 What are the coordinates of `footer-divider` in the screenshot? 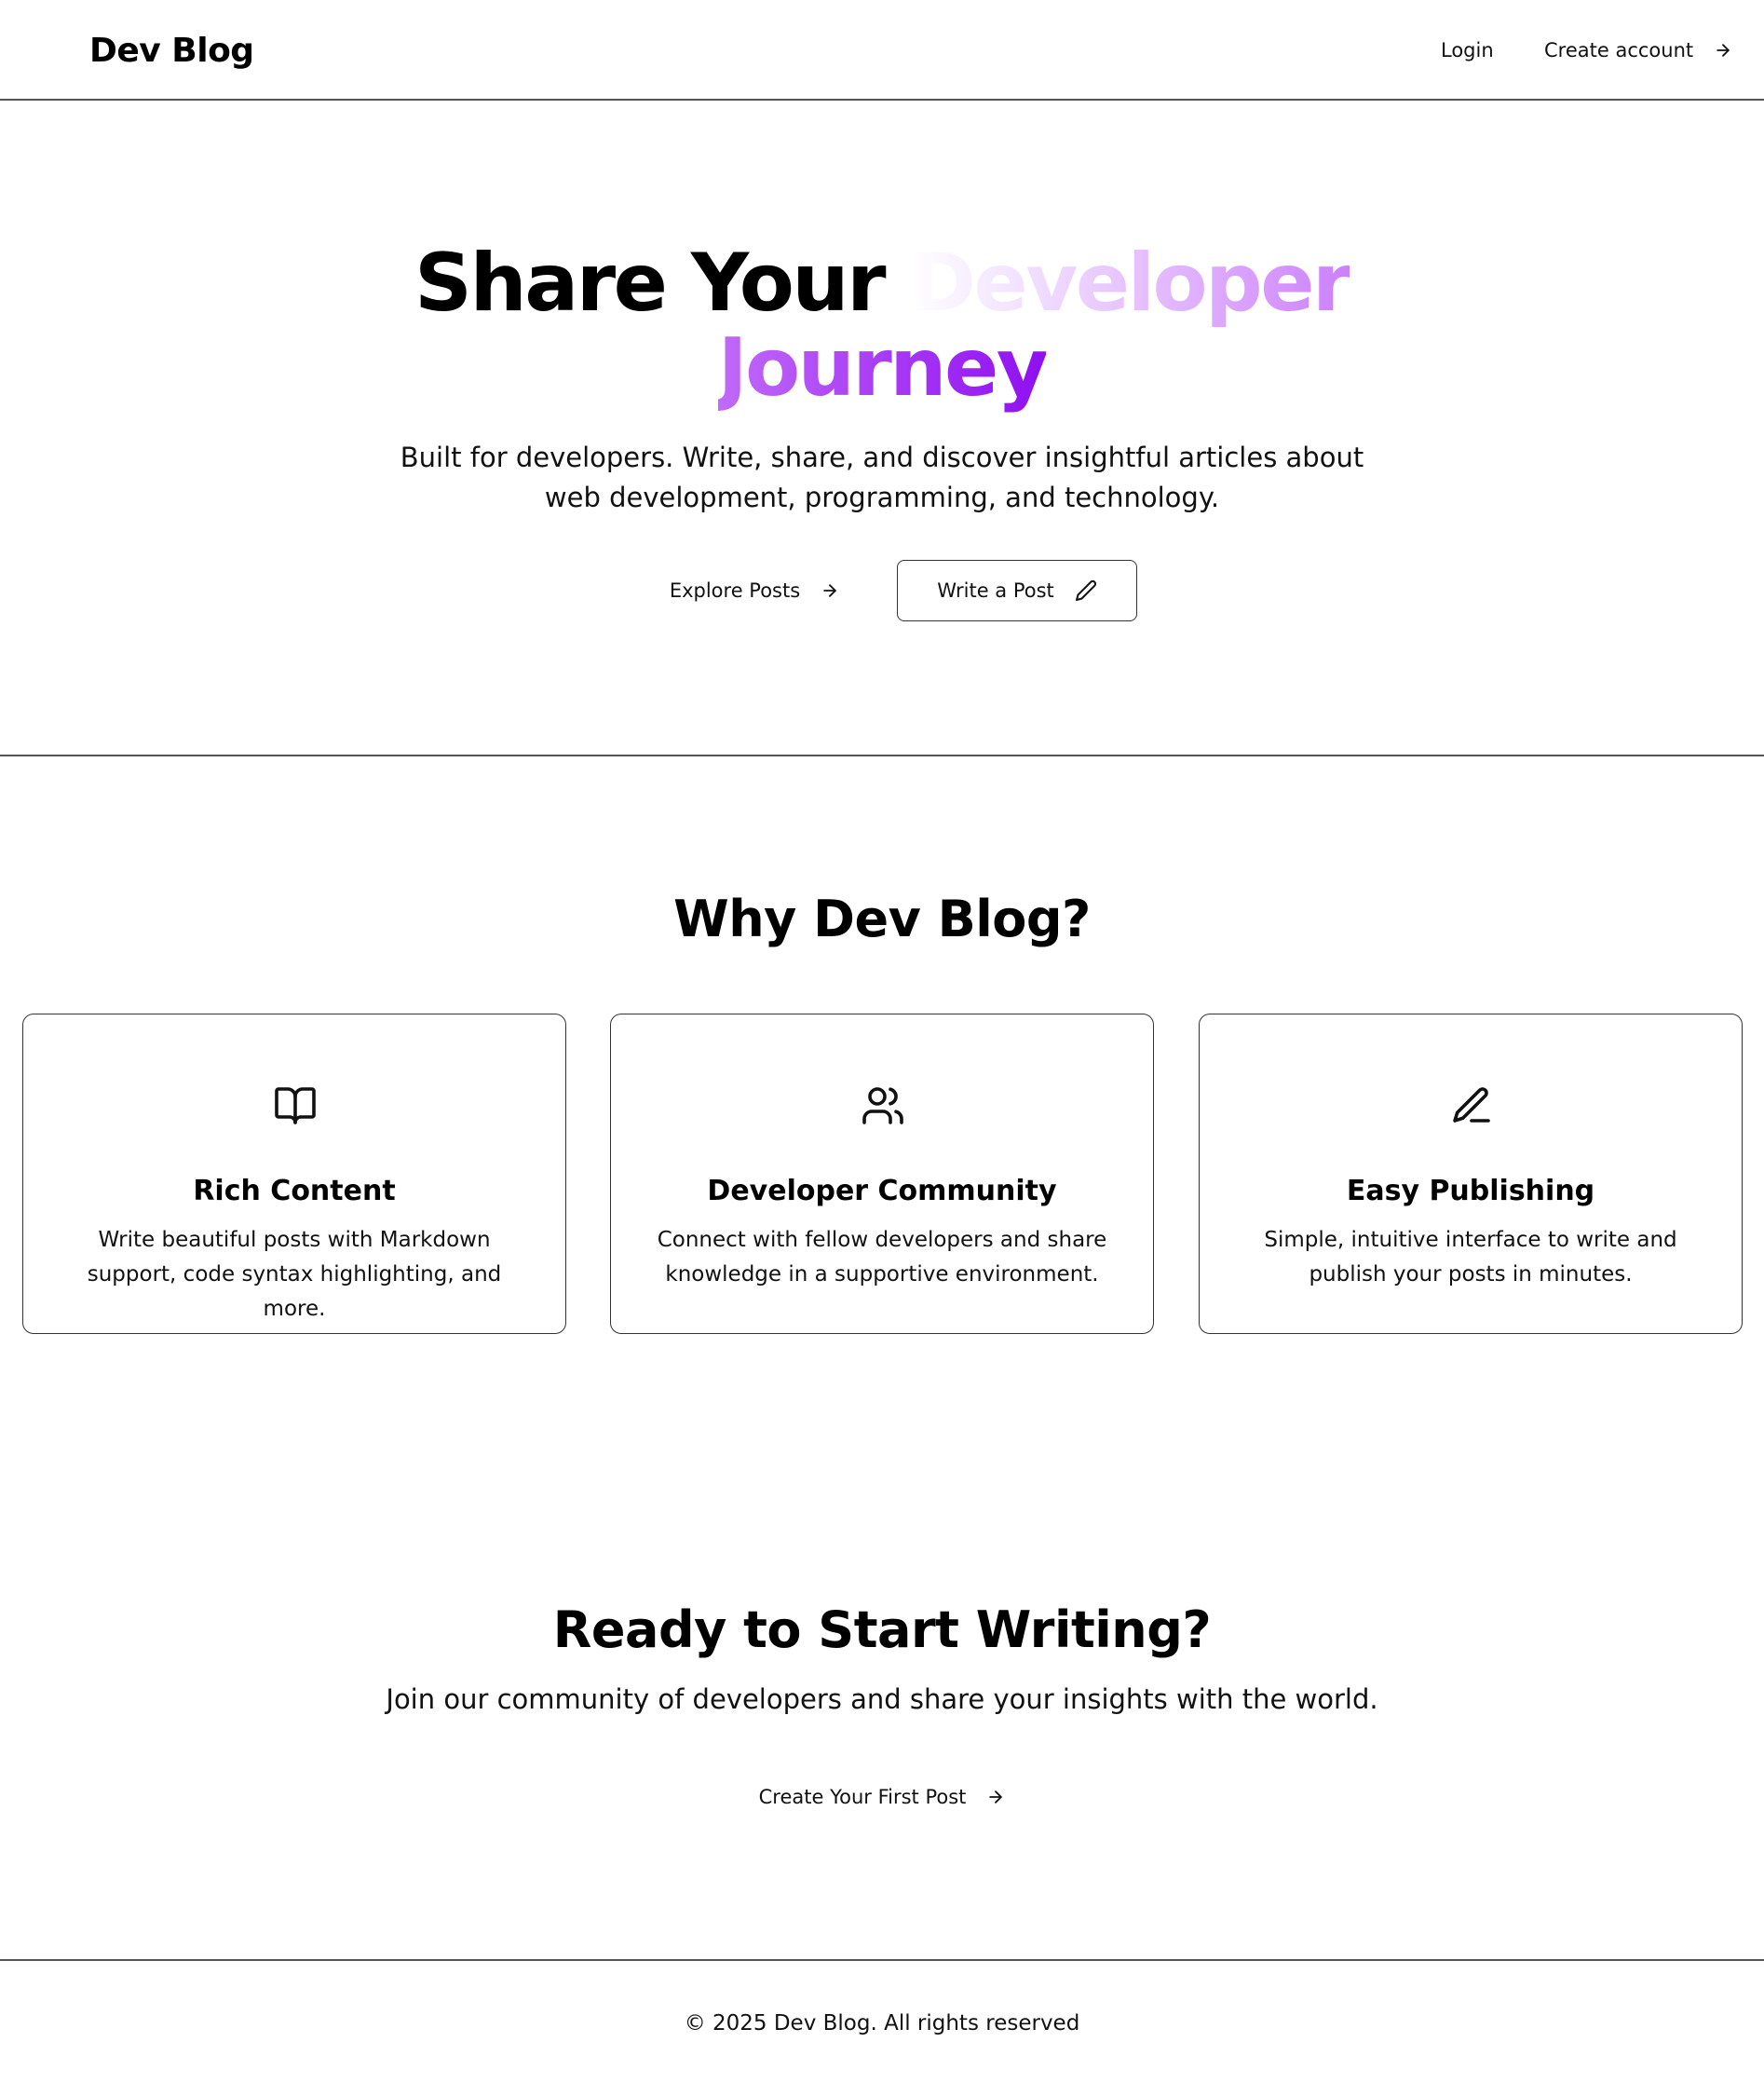 It's located at (882, 1960).